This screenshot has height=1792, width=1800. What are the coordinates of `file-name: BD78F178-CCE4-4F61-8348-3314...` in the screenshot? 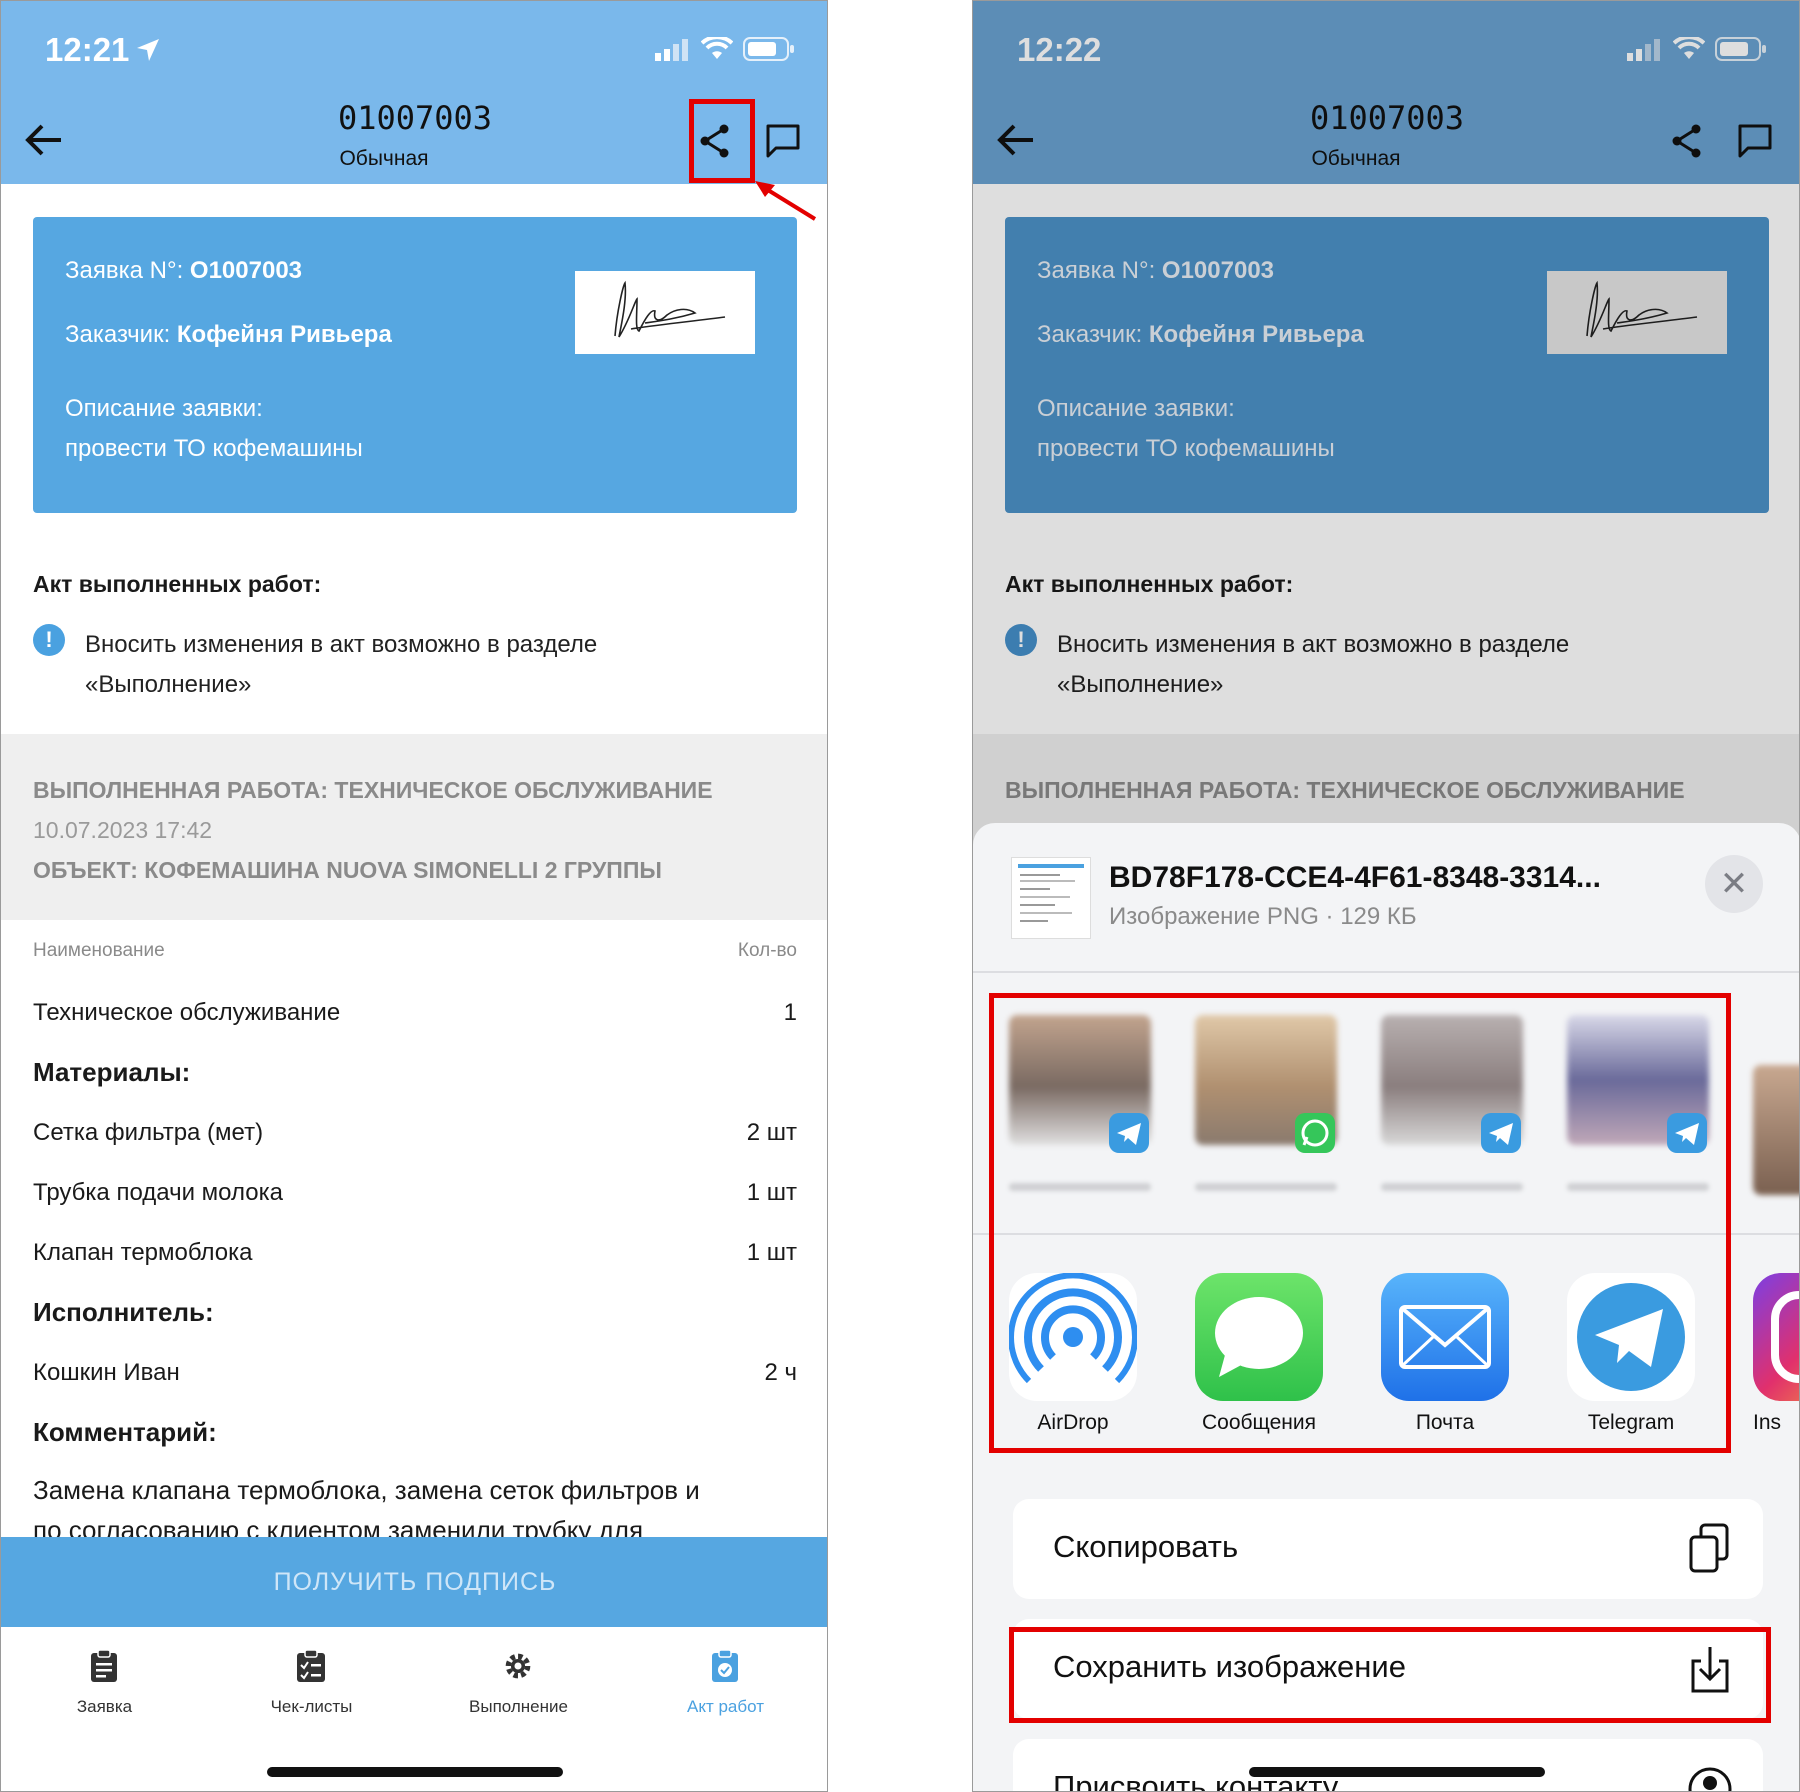 It's located at (1355, 877).